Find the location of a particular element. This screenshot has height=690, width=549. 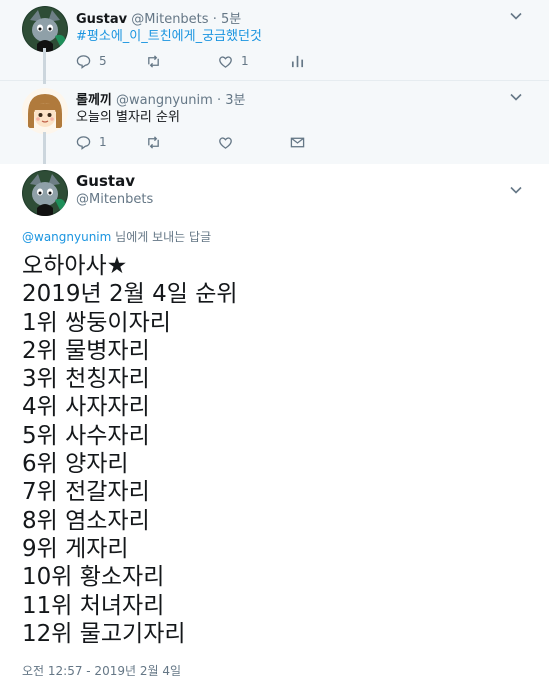

tweet-line: 2위 물병자리 is located at coordinates (86, 350).